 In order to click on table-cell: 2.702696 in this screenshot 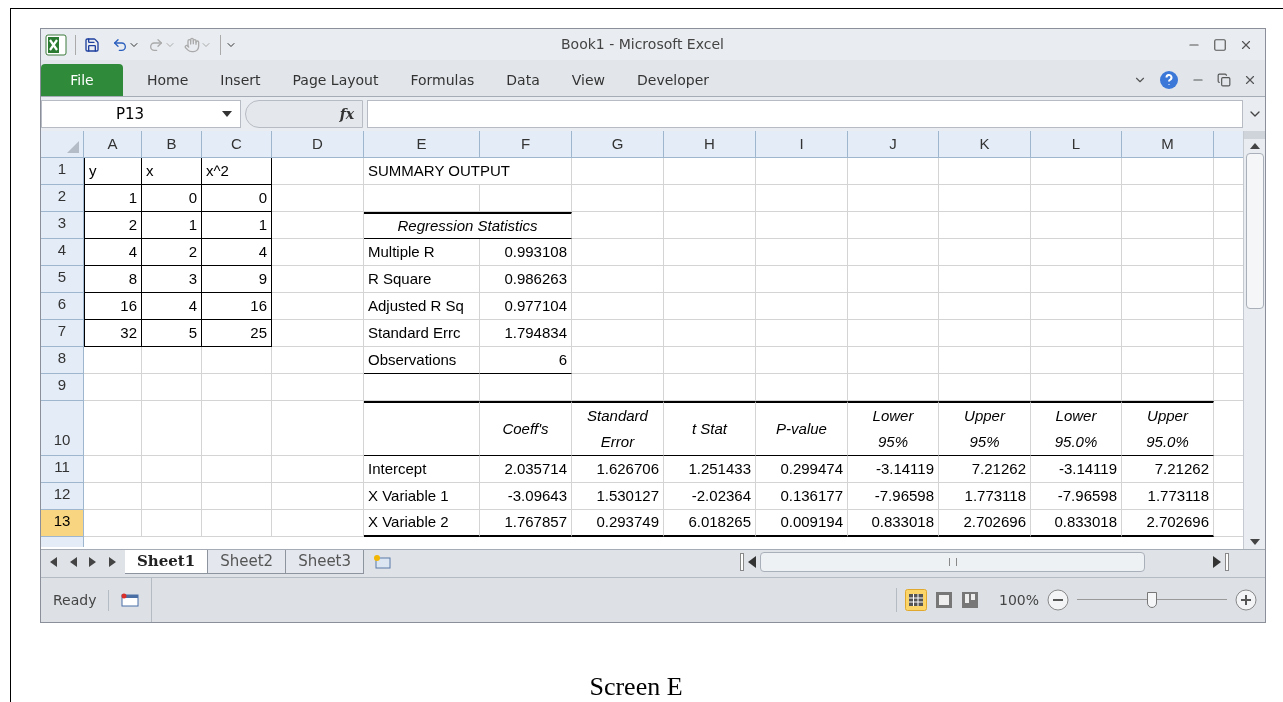, I will do `click(1168, 523)`.